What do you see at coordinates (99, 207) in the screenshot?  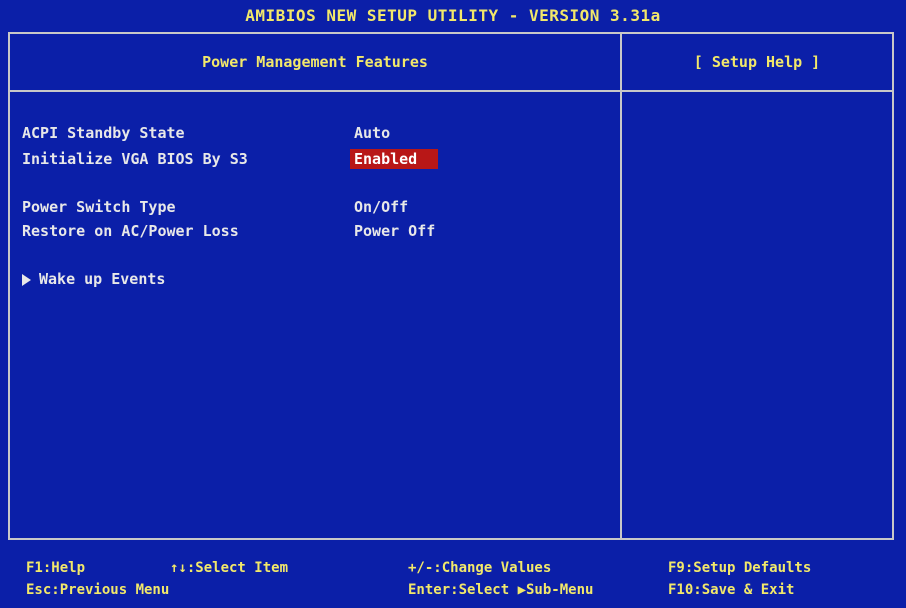 I see `setting-label: Power Switch Type` at bounding box center [99, 207].